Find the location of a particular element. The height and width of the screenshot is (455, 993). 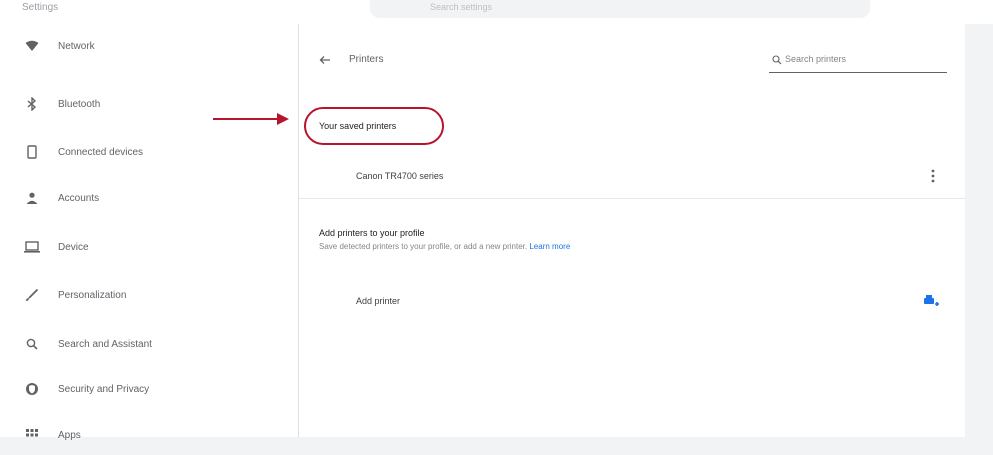

pointer-arrow is located at coordinates (251, 119).